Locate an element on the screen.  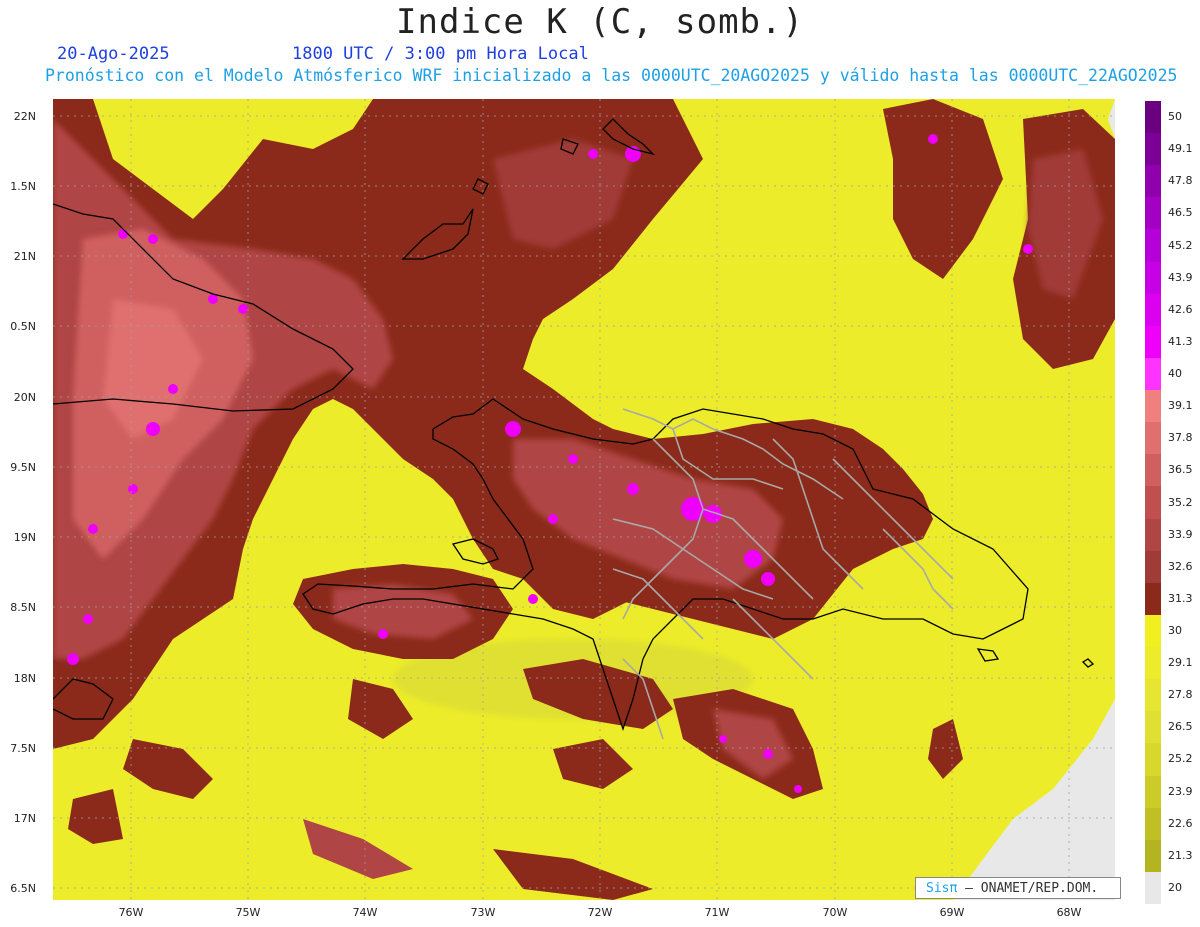
credit-box: Sisπ – ONAMET/REP.DOM. is located at coordinates (1018, 888).